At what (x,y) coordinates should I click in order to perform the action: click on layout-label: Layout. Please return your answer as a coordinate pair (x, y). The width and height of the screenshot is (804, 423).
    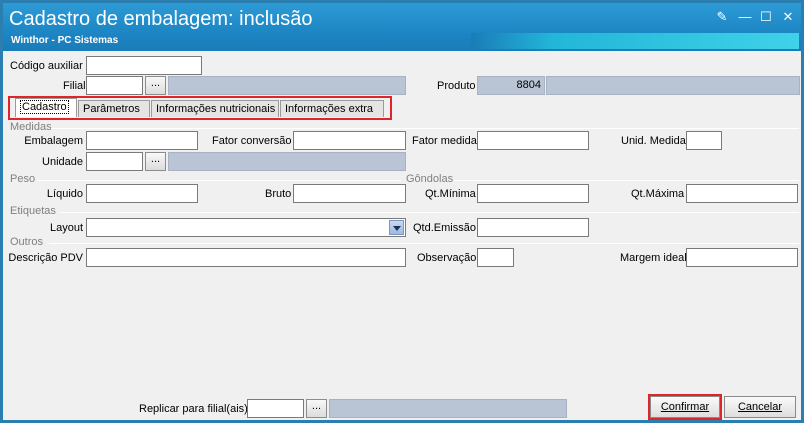
    Looking at the image, I should click on (66, 228).